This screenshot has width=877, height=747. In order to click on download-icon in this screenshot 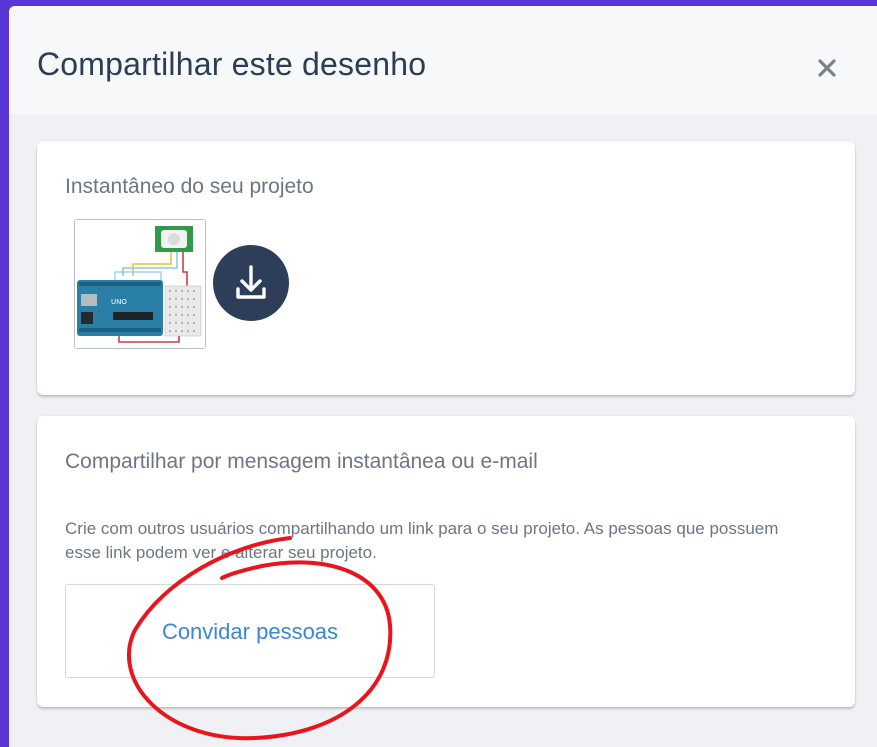, I will do `click(251, 282)`.